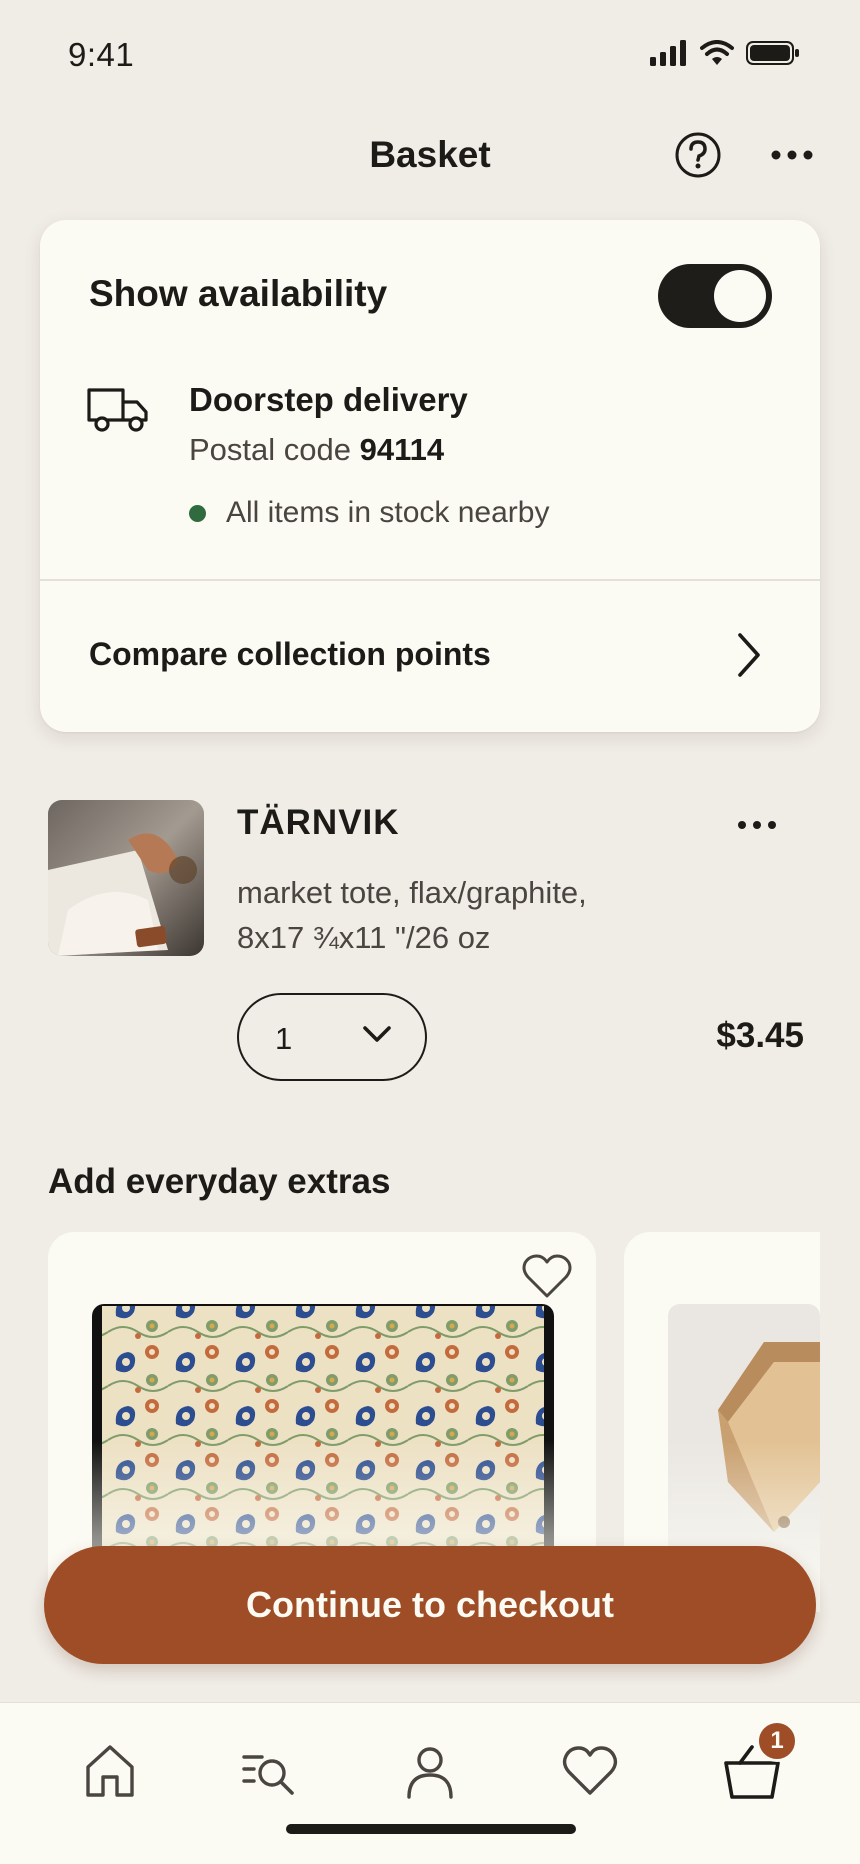 The height and width of the screenshot is (1864, 860). I want to click on stock-status: All items in stock nearby, so click(349, 513).